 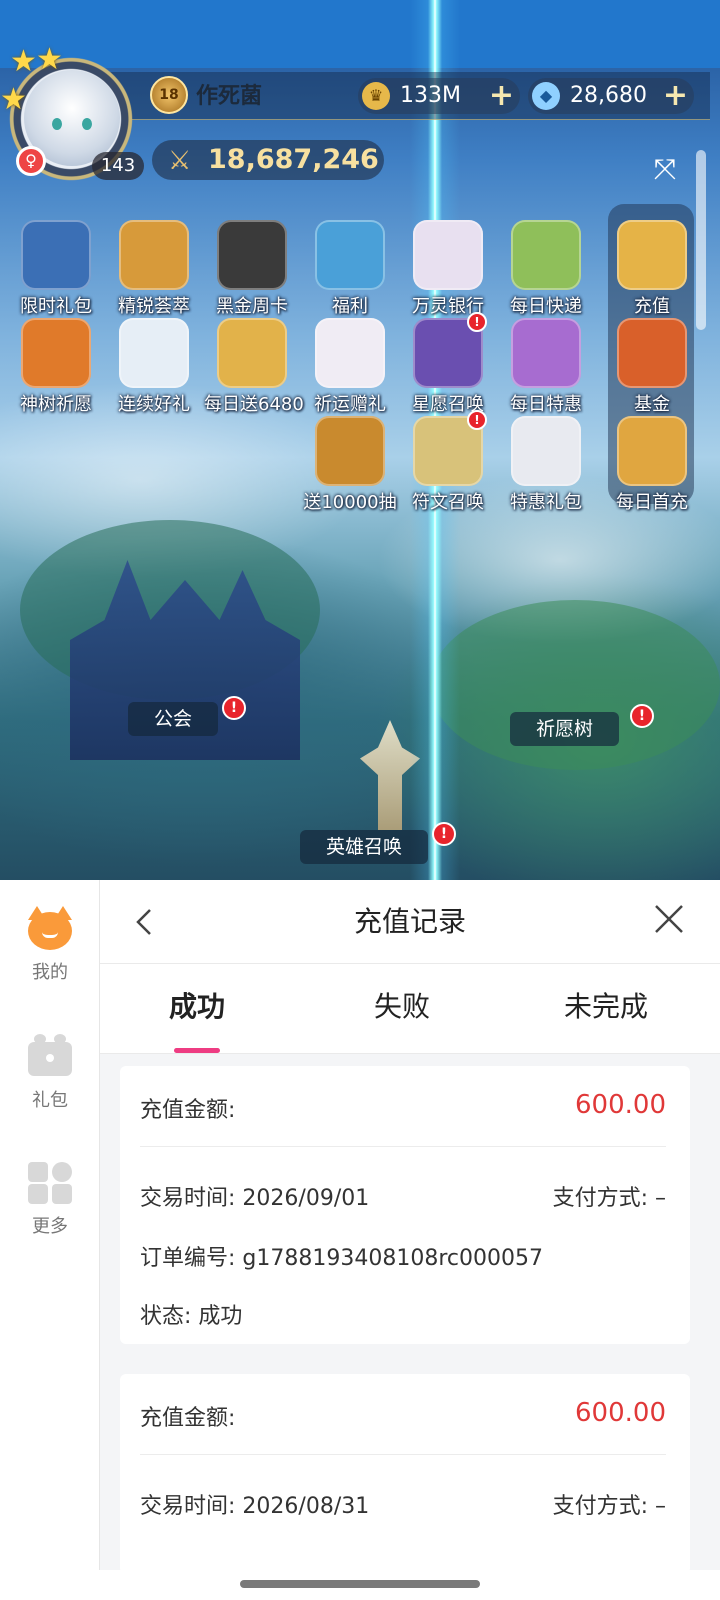 I want to click on vip-badge: 18, so click(x=169, y=95).